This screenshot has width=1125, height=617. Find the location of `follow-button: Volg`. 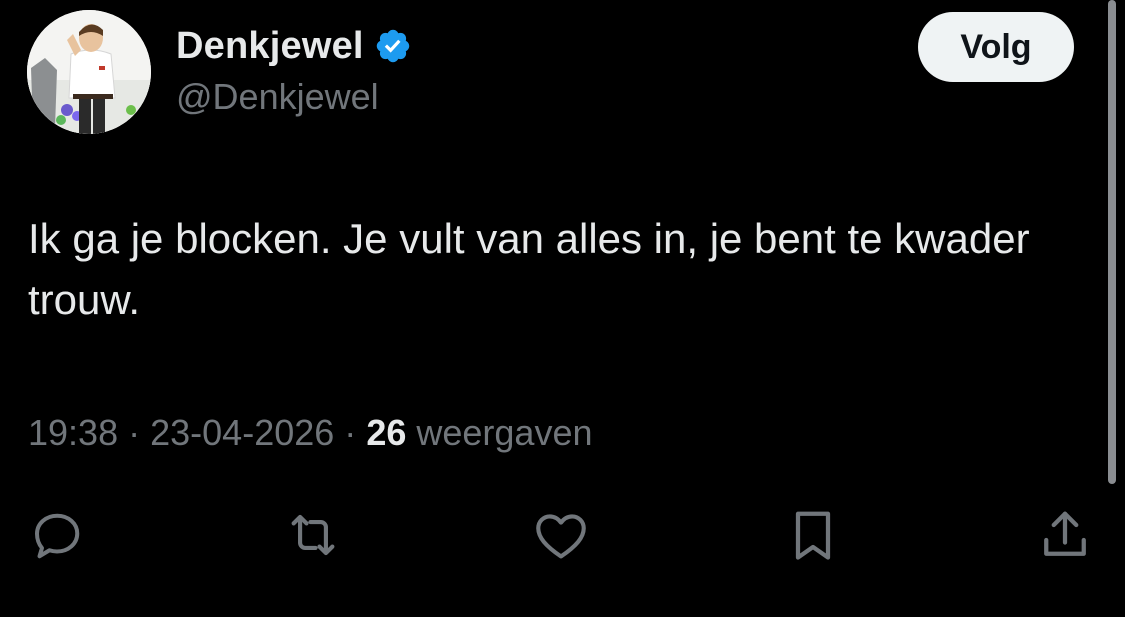

follow-button: Volg is located at coordinates (996, 47).